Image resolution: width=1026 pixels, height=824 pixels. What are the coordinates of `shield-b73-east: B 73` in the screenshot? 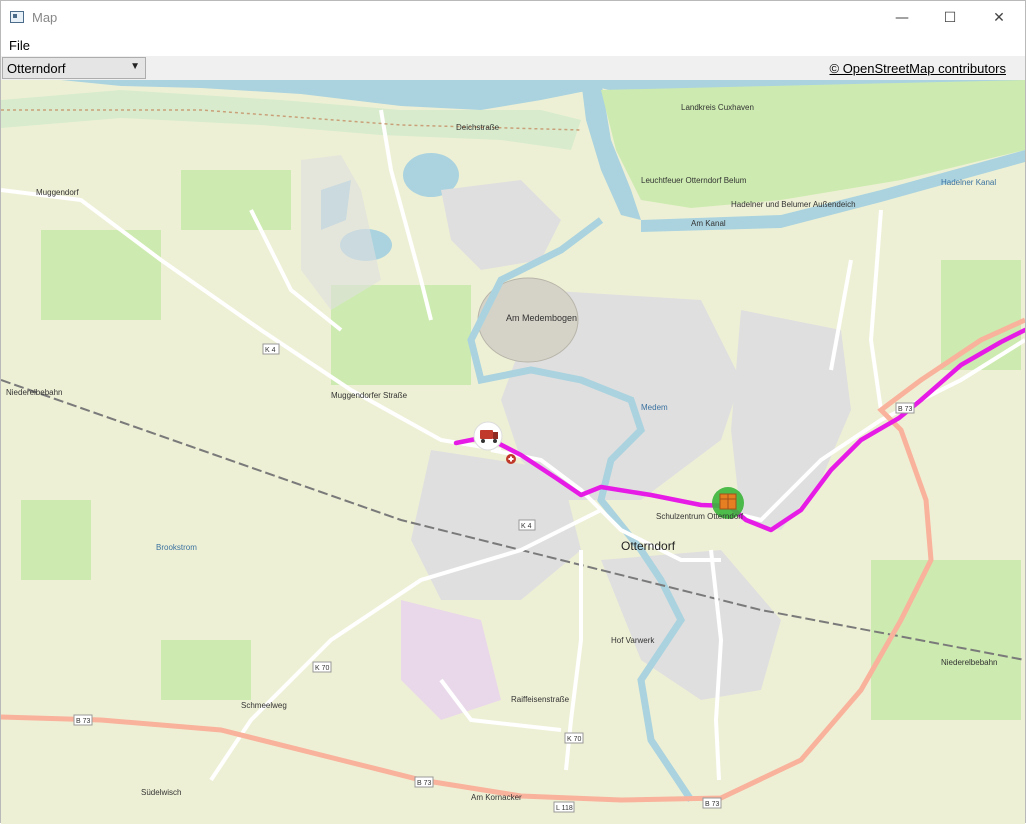 It's located at (712, 804).